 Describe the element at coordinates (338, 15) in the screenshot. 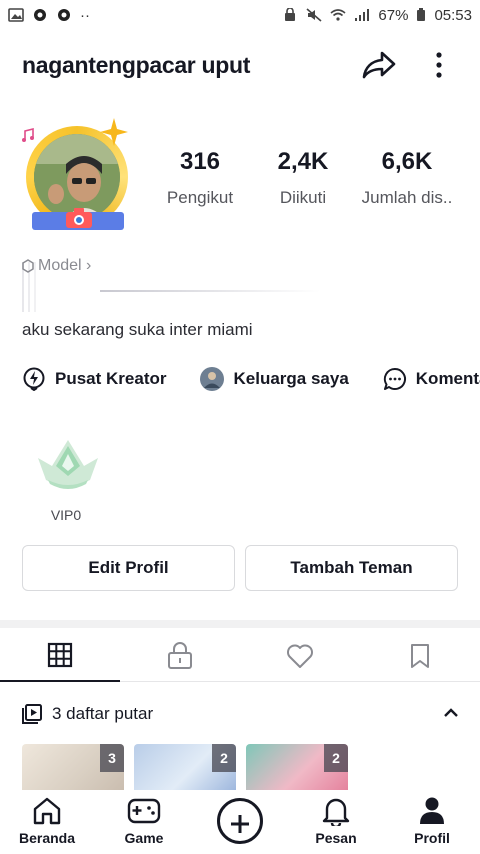

I see `wifi-icon` at that location.